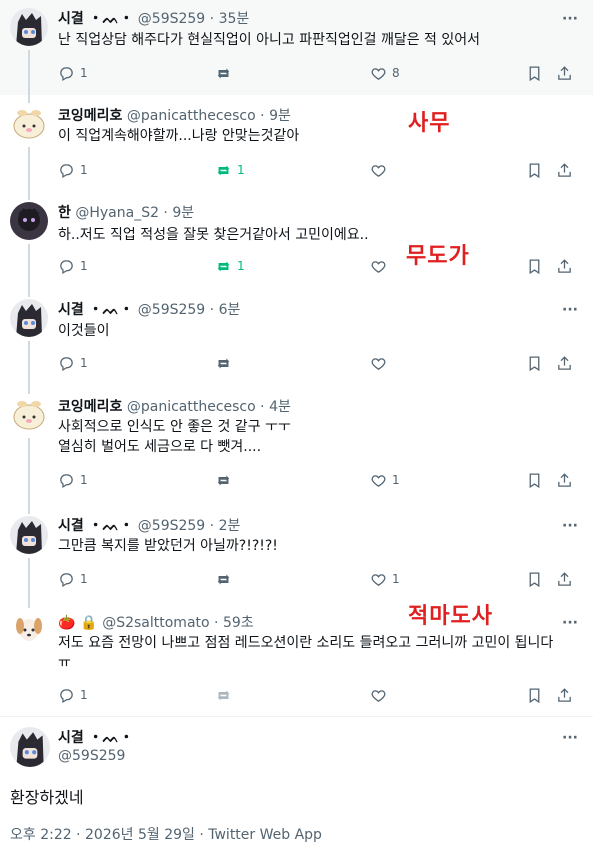 This screenshot has height=851, width=593. Describe the element at coordinates (385, 73) in the screenshot. I see `like-button: 8` at that location.